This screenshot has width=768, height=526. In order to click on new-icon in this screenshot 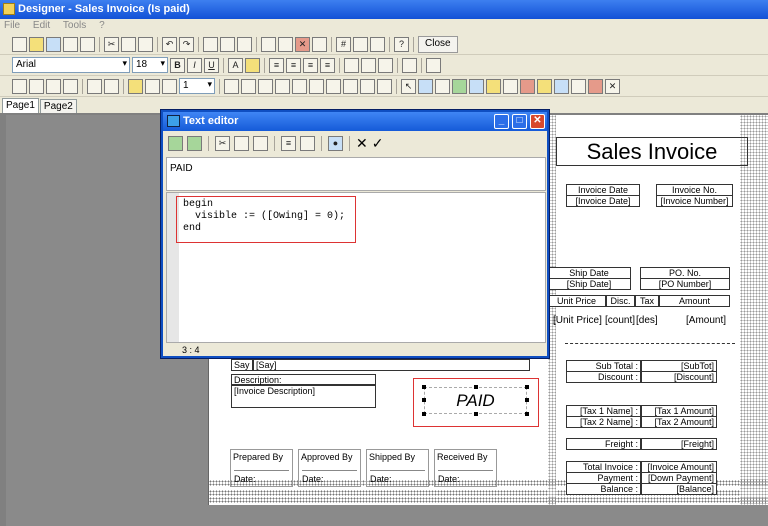, I will do `click(19, 44)`.